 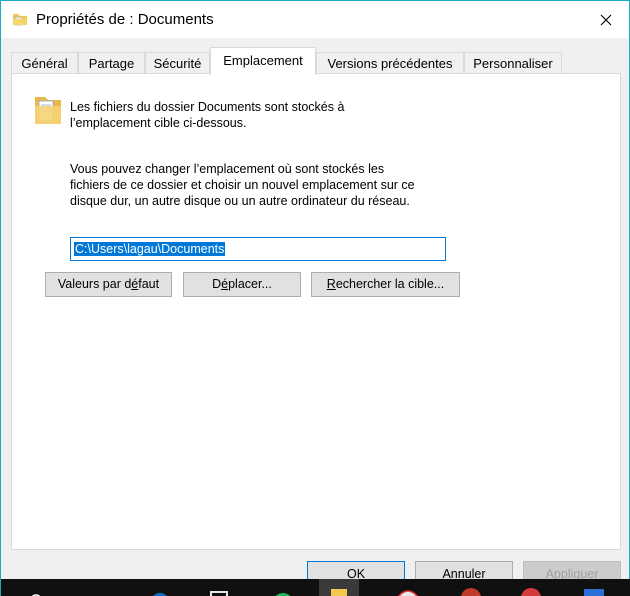 What do you see at coordinates (390, 63) in the screenshot?
I see `tab-versions-precedentes: Versions précédentes` at bounding box center [390, 63].